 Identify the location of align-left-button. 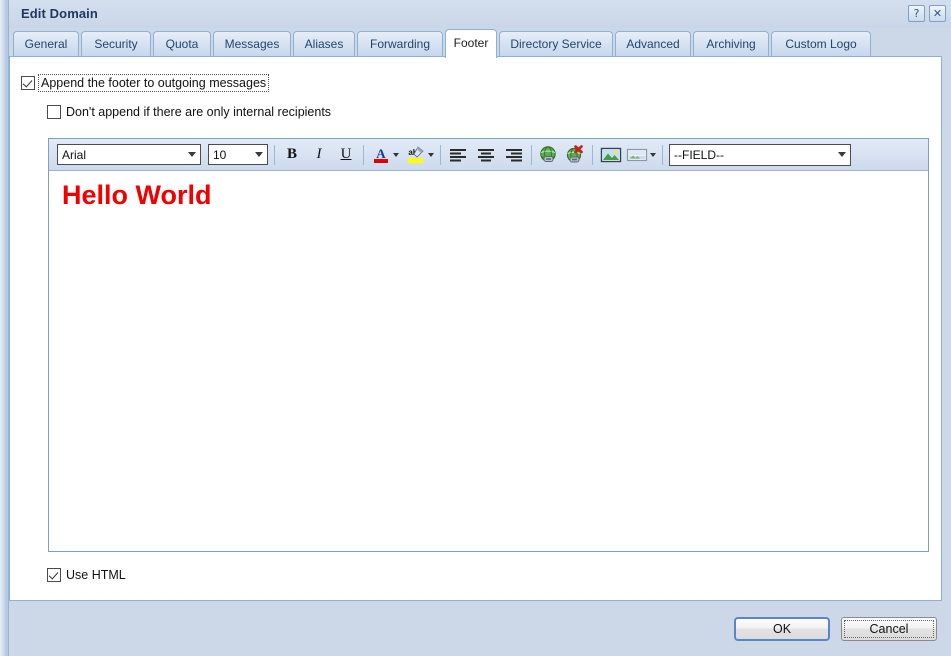
(458, 155).